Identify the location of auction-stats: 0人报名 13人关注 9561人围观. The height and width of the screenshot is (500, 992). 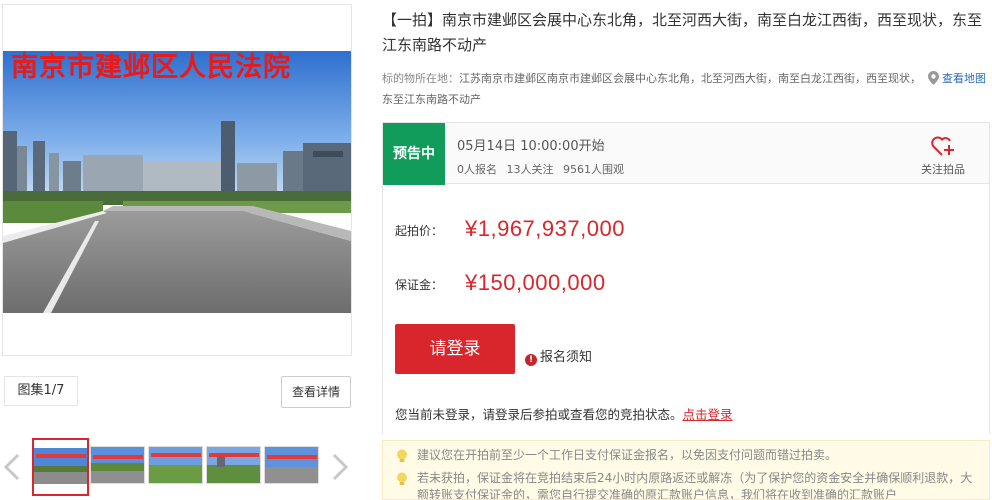
(543, 169).